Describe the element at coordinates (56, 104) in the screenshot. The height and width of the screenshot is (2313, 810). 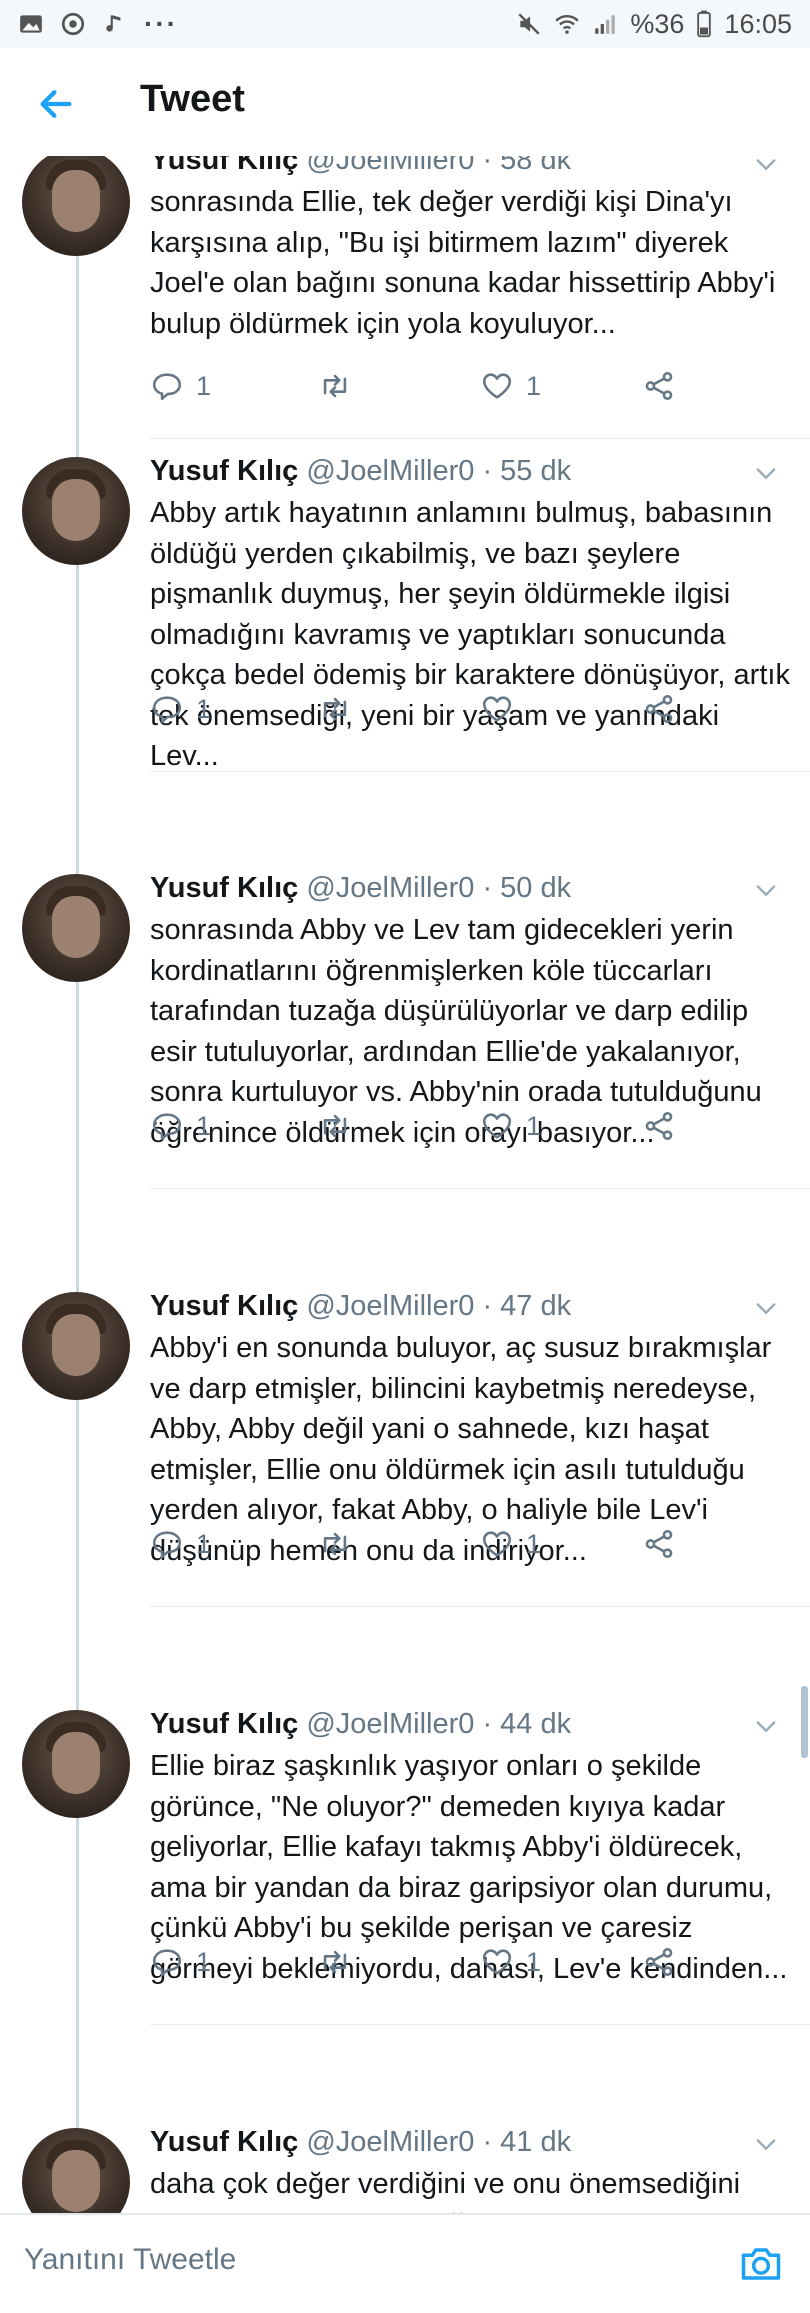
I see `back-arrow-icon` at that location.